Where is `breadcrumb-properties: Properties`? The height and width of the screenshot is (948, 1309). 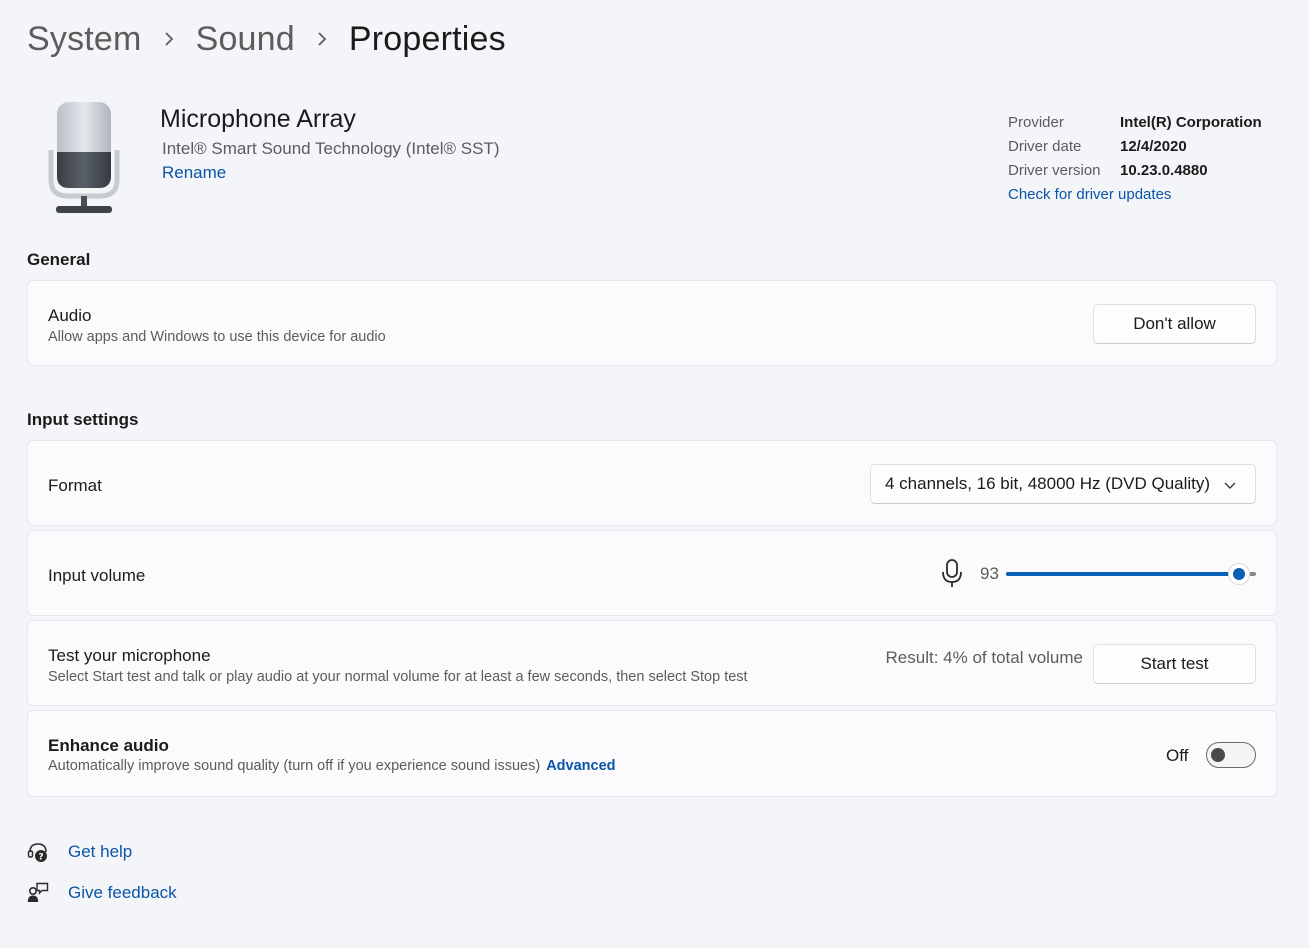
breadcrumb-properties: Properties is located at coordinates (427, 38).